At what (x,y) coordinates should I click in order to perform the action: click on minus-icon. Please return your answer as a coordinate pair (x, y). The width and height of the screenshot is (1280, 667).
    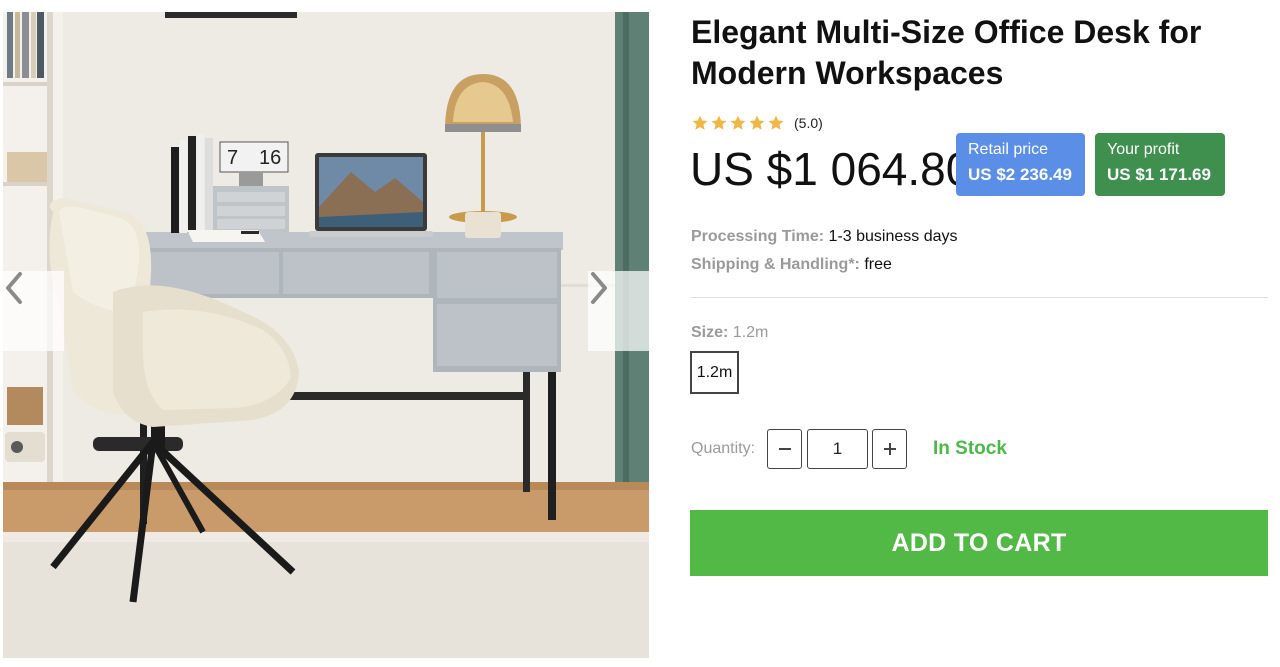
    Looking at the image, I should click on (784, 449).